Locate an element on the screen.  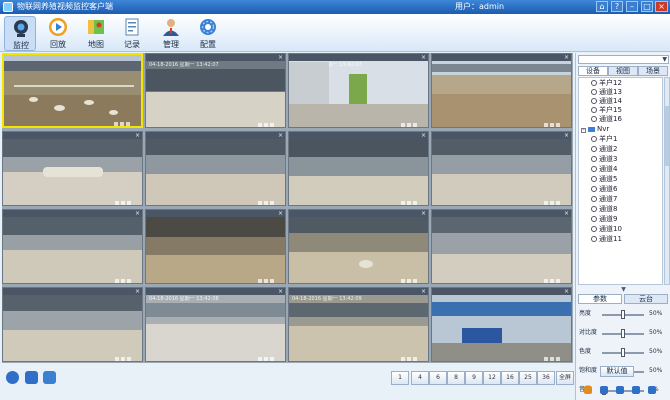
split-1-button: 1 is located at coordinates (400, 378).